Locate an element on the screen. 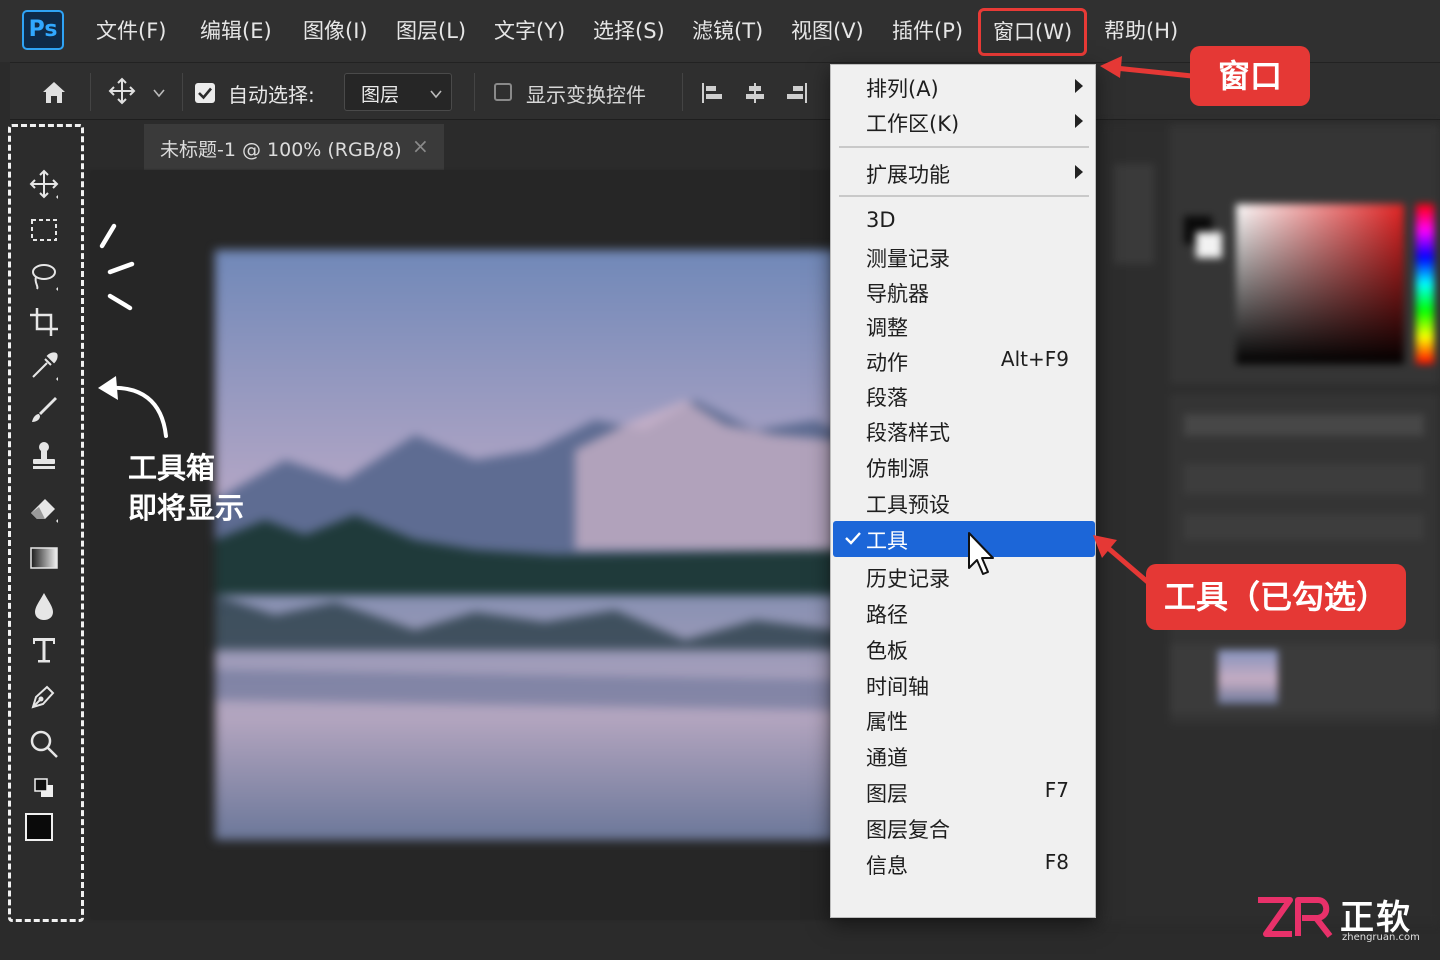  window-callout-label: 窗口 is located at coordinates (1250, 76).